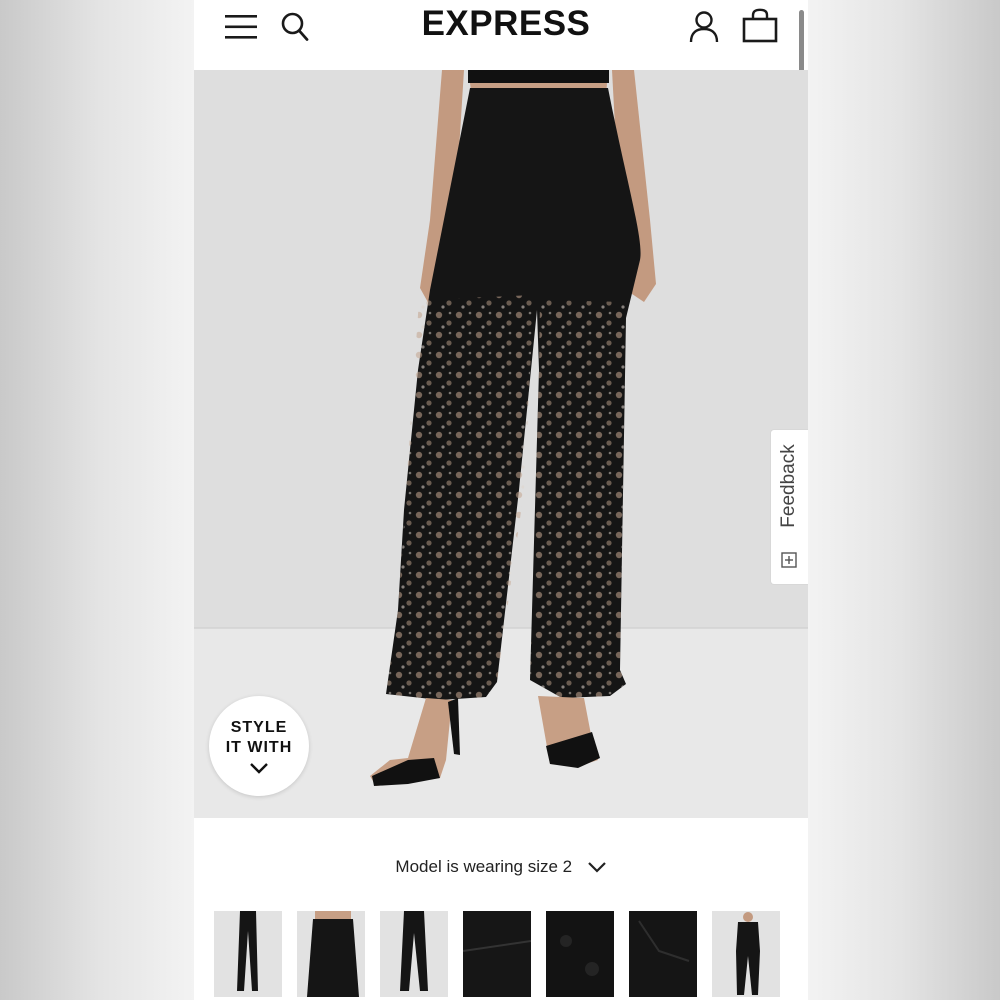 This screenshot has width=1000, height=1000. What do you see at coordinates (241, 27) in the screenshot?
I see `hamburger-menu-icon` at bounding box center [241, 27].